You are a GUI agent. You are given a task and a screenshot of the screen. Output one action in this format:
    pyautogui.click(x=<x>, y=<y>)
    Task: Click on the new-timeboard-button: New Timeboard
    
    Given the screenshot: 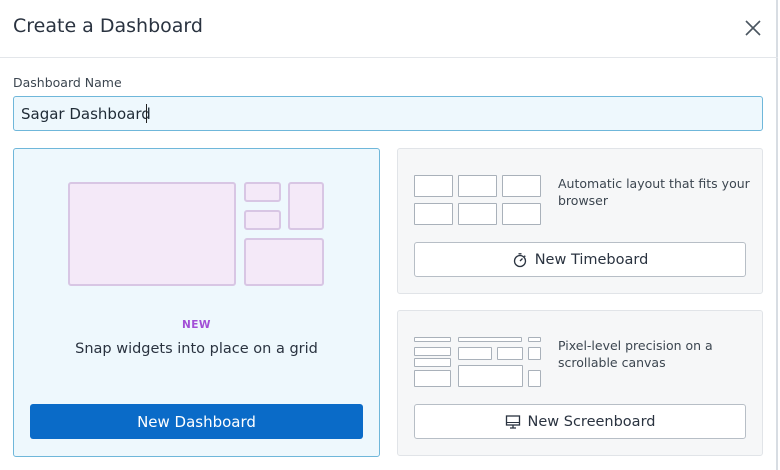 What is the action you would take?
    pyautogui.click(x=580, y=259)
    